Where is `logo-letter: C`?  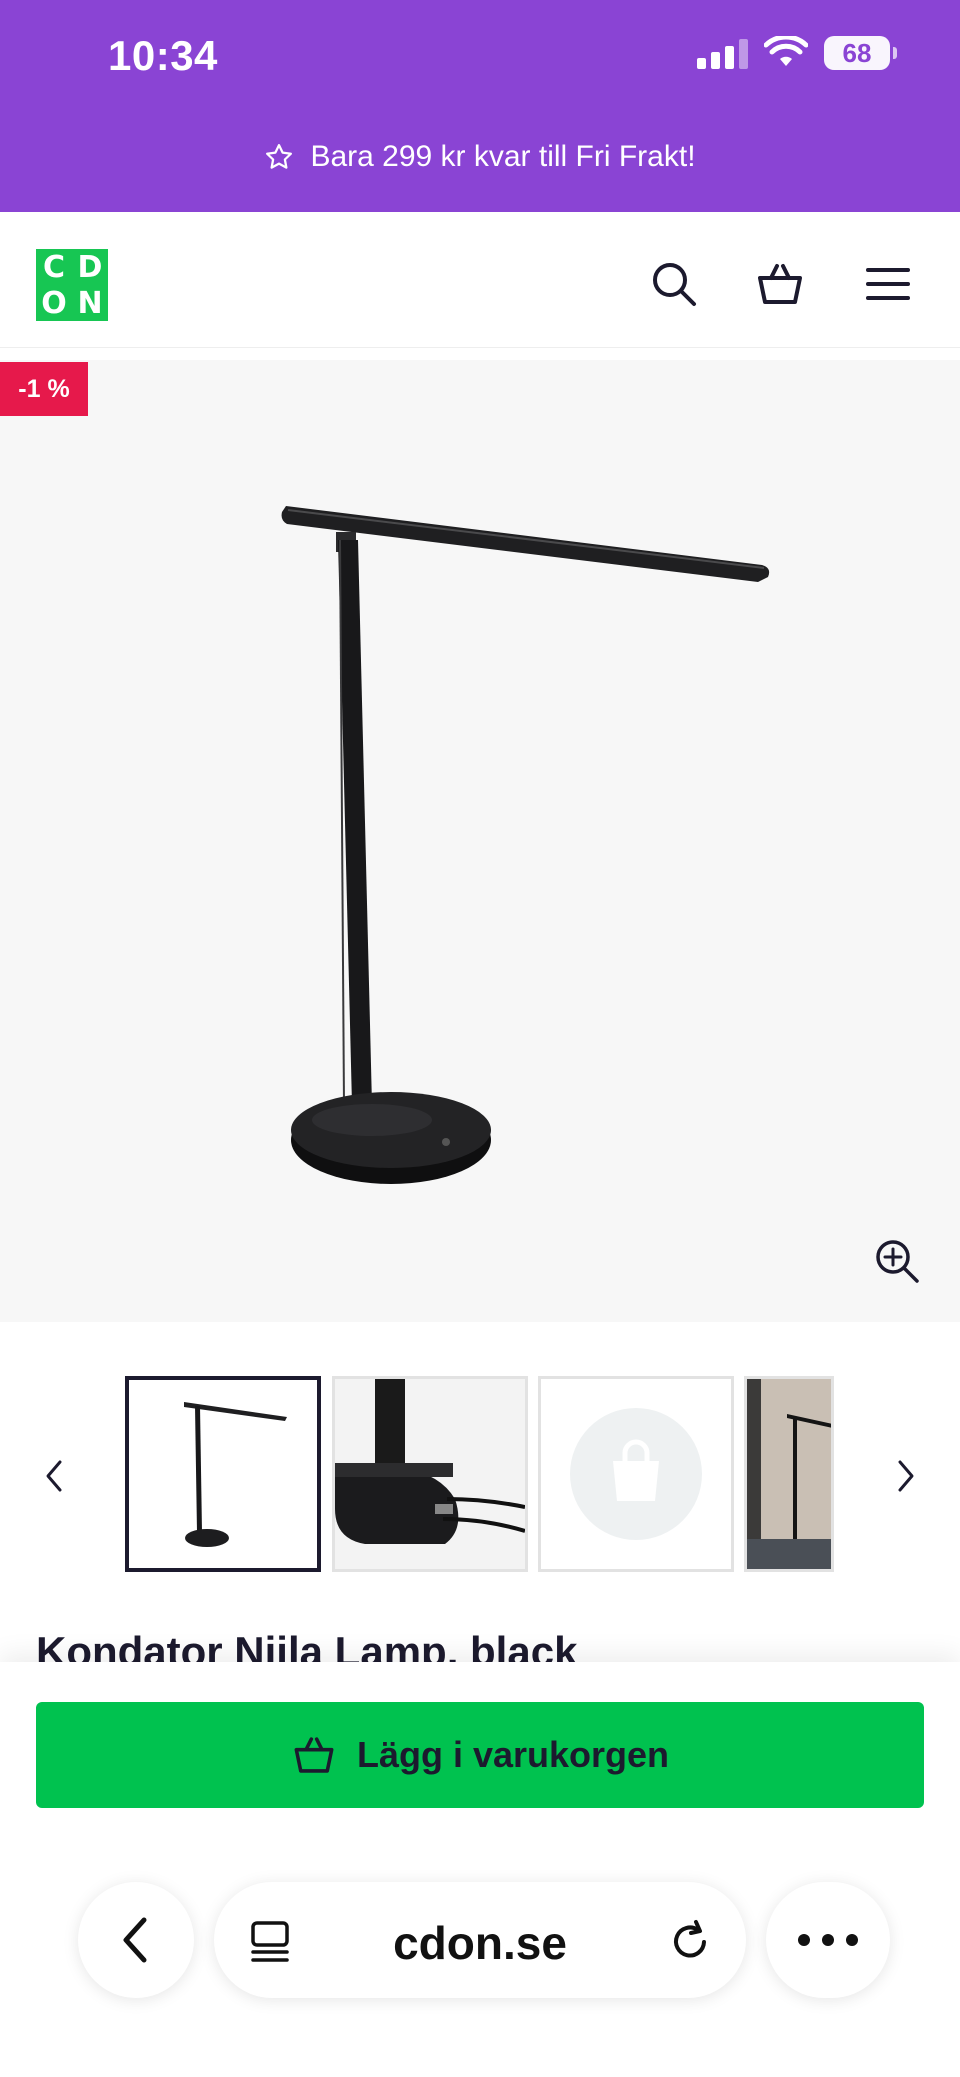
logo-letter: C is located at coordinates (54, 267).